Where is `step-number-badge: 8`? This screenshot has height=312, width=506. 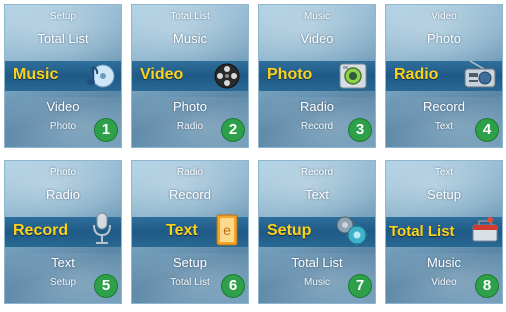 step-number-badge: 8 is located at coordinates (487, 286).